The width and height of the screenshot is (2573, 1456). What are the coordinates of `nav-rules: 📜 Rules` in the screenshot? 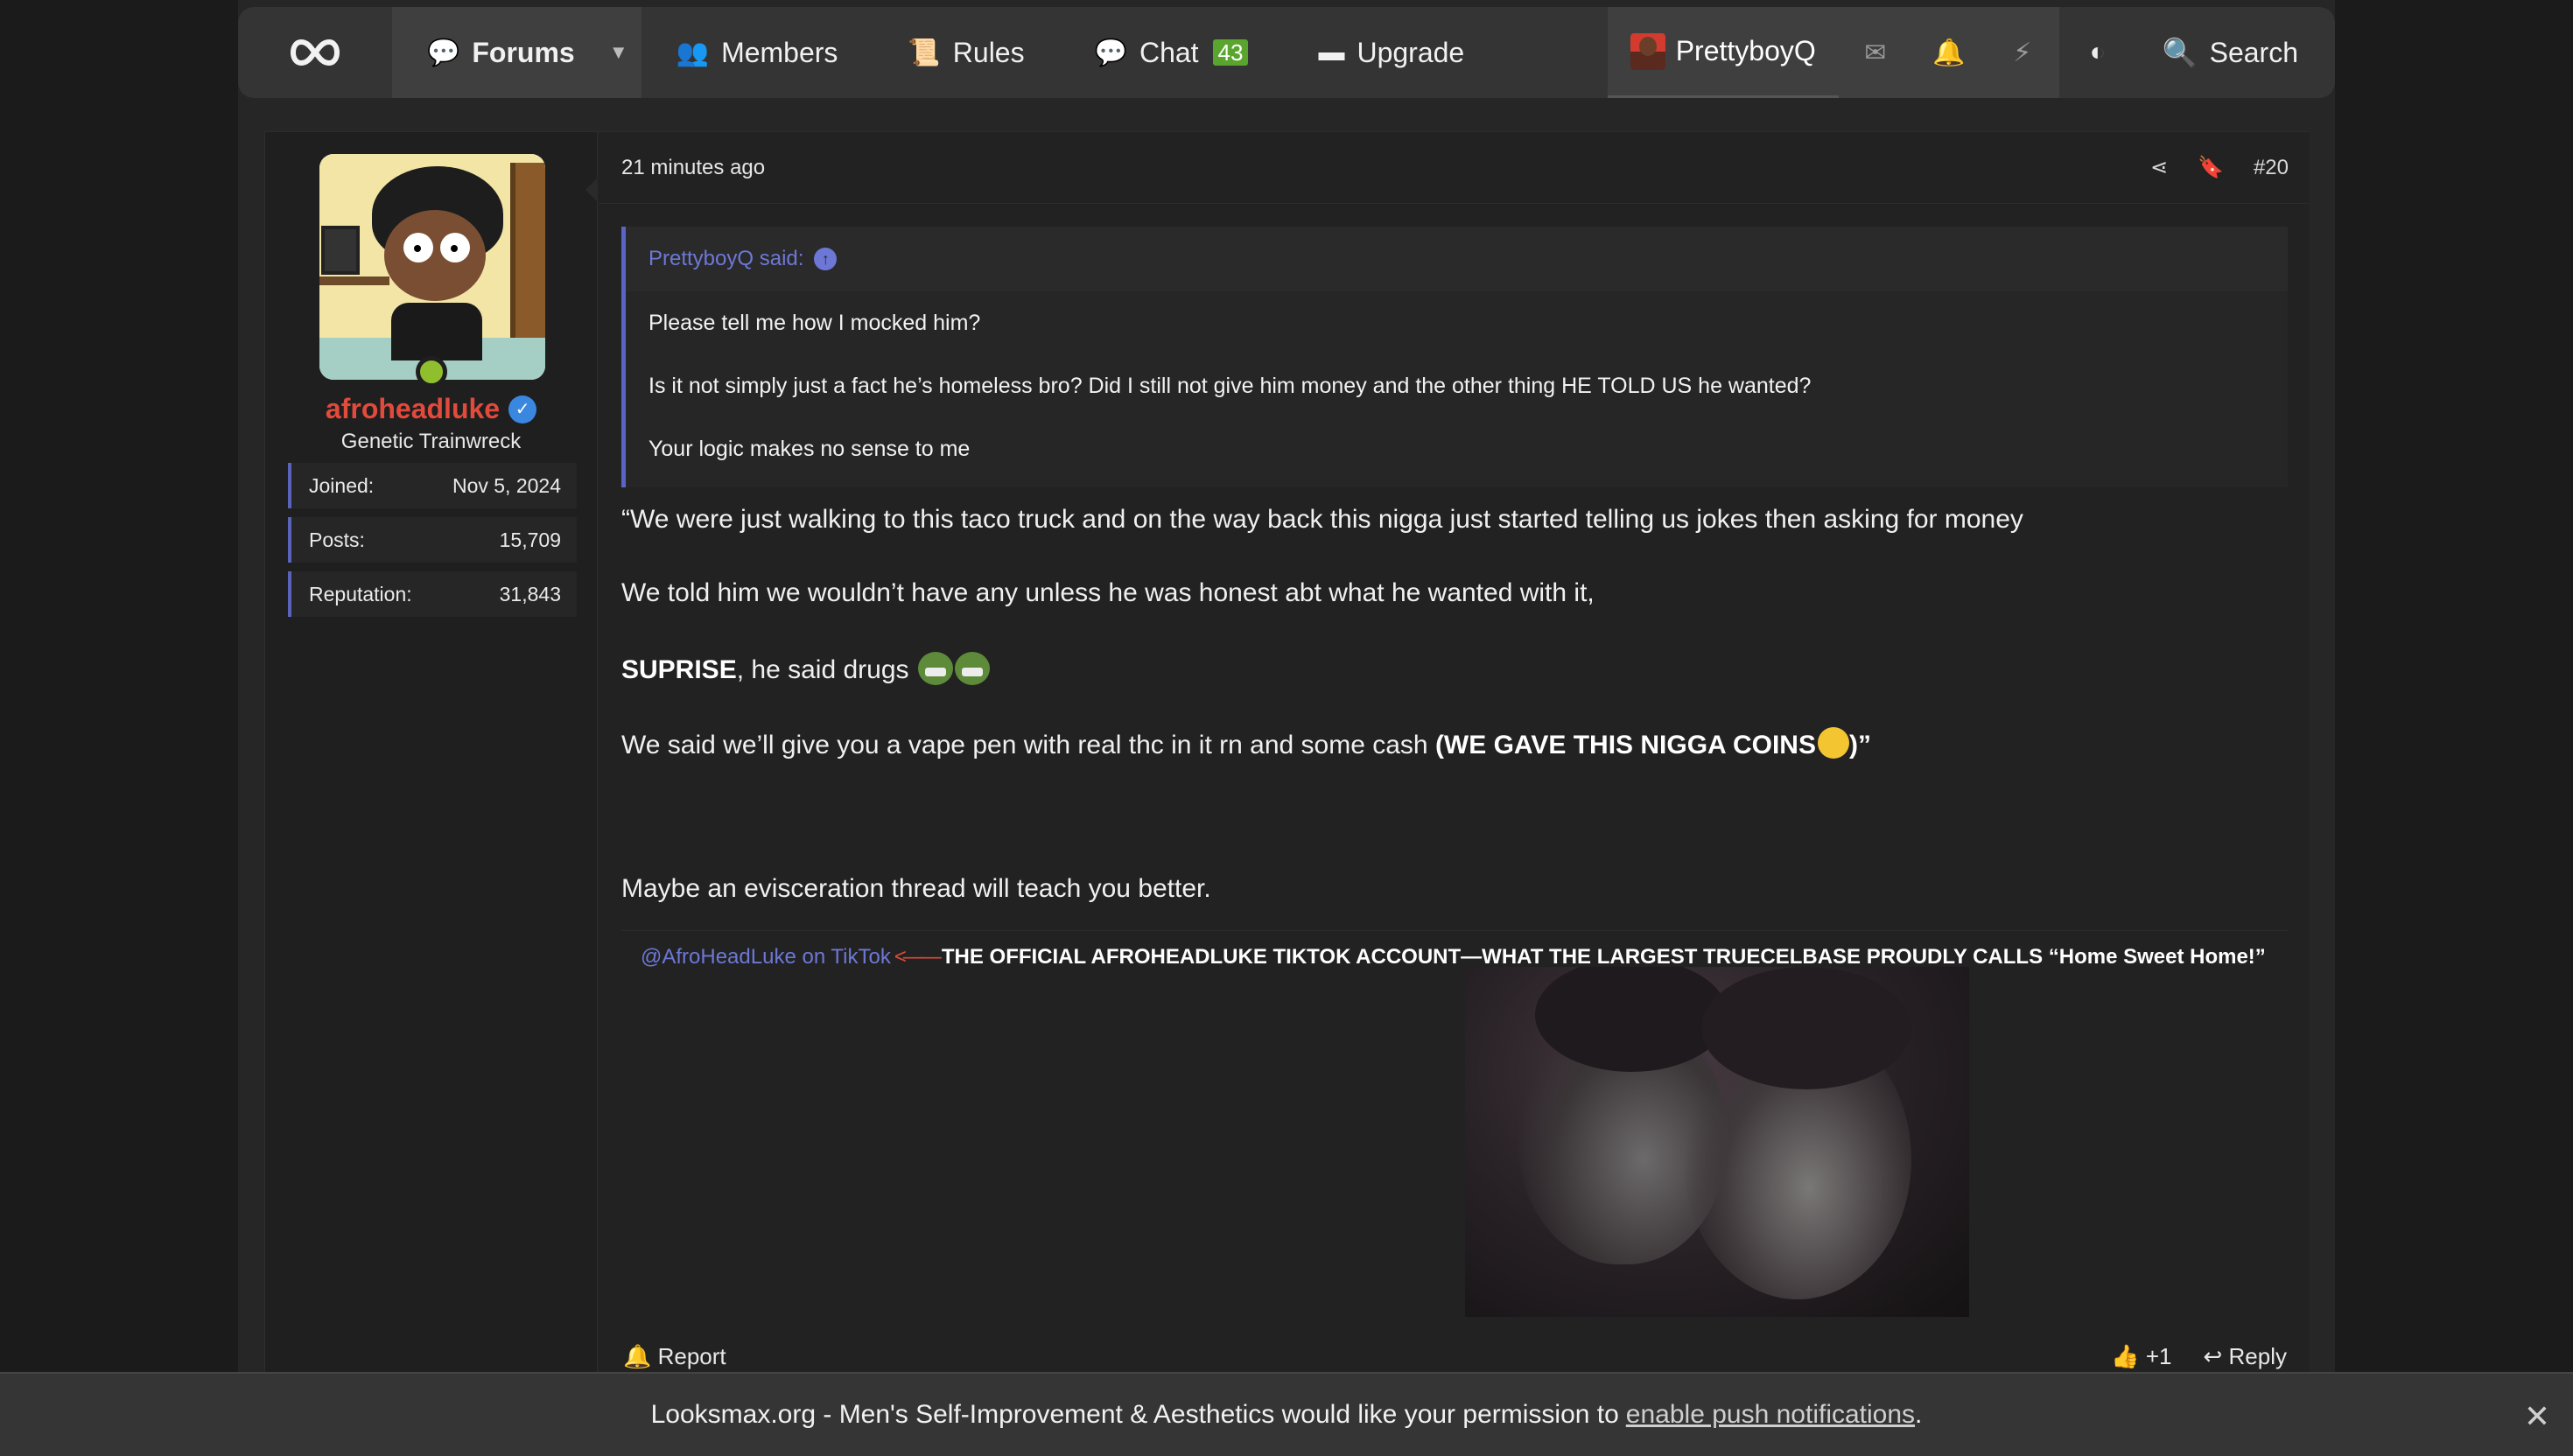 It's located at (966, 52).